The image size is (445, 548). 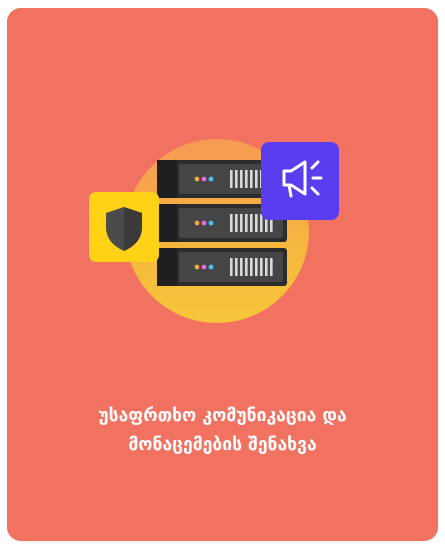 I want to click on card-title-line-1: უსაფრთხო კომუნიკაცია და, so click(x=222, y=416).